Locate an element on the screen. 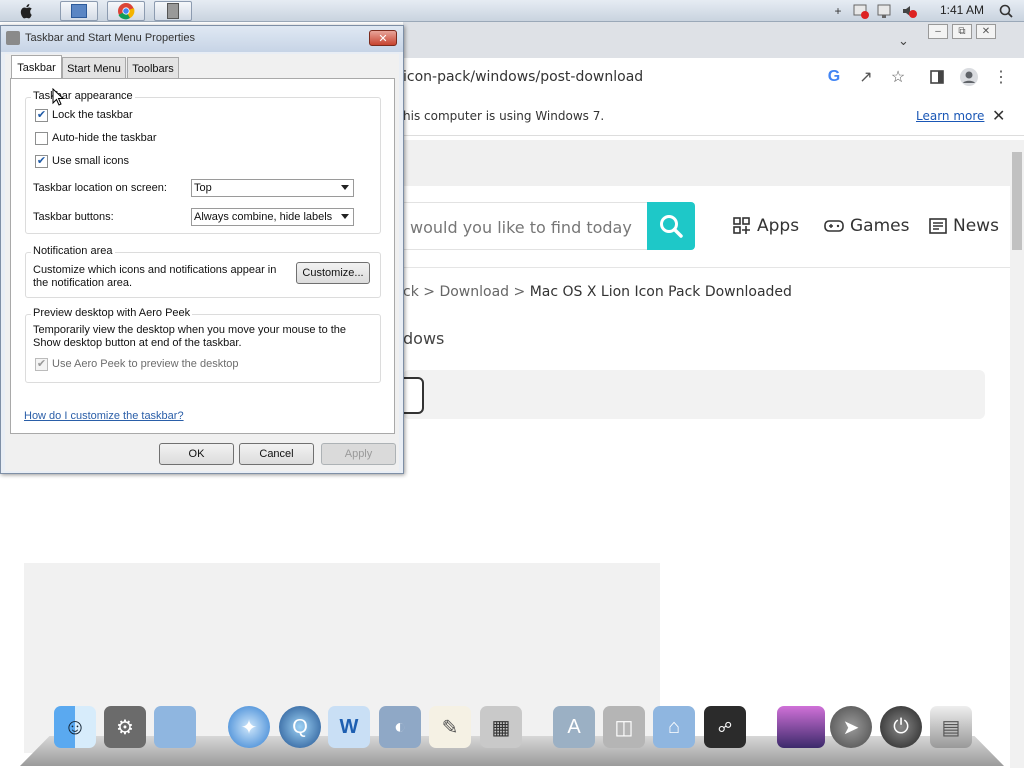 This screenshot has height=768, width=1024. dialog-close-button: ✕ is located at coordinates (383, 38).